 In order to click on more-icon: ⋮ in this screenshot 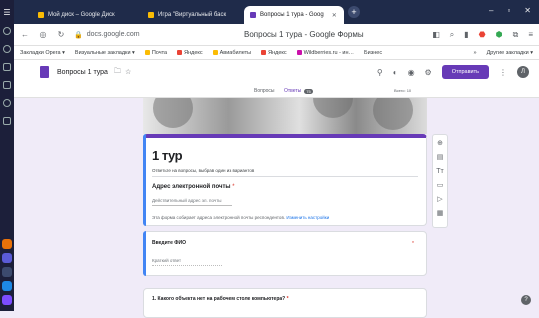, I will do `click(503, 72)`.